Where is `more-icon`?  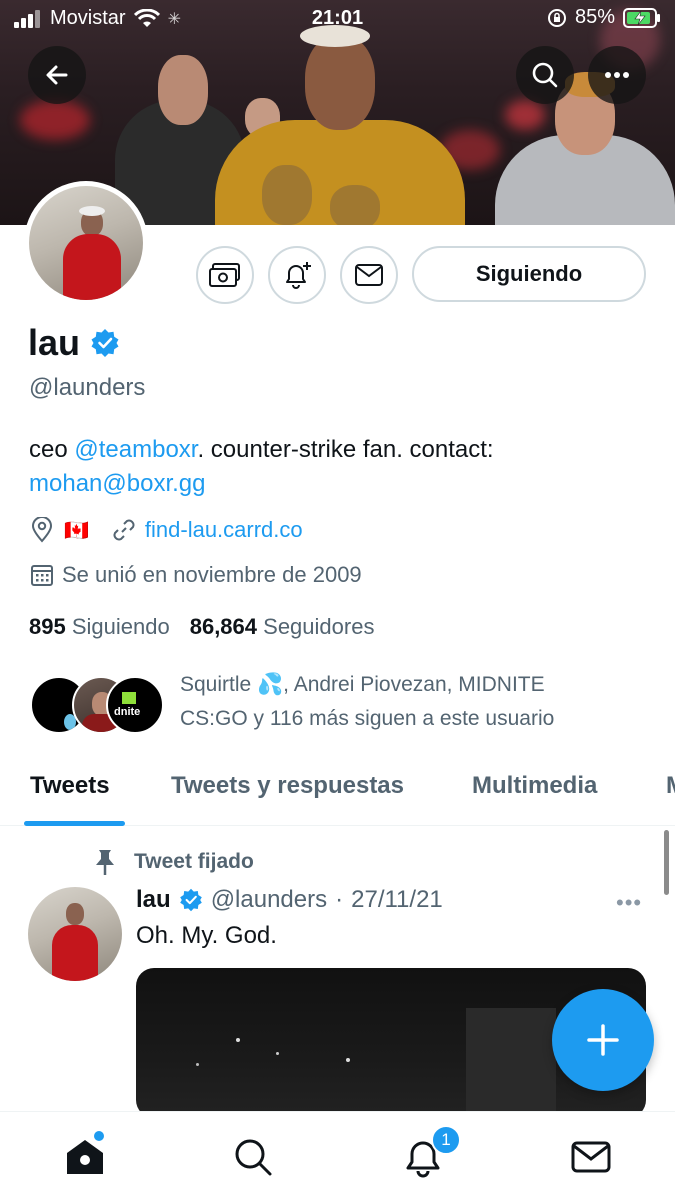 more-icon is located at coordinates (617, 75).